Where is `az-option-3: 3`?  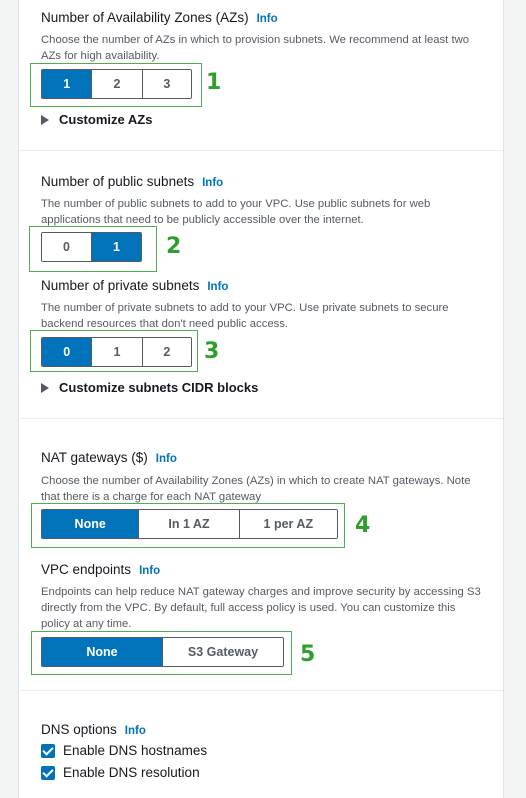
az-option-3: 3 is located at coordinates (166, 84).